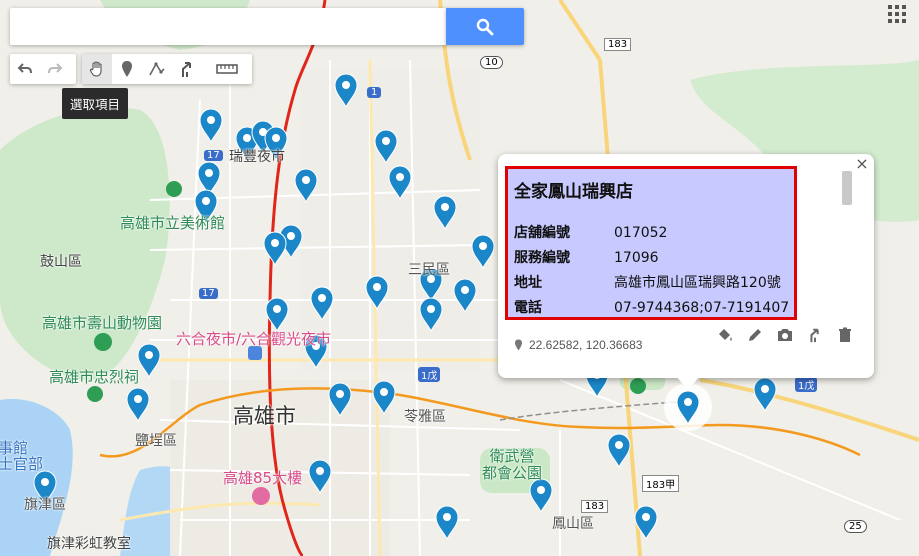  I want to click on add-directions-button, so click(187, 69).